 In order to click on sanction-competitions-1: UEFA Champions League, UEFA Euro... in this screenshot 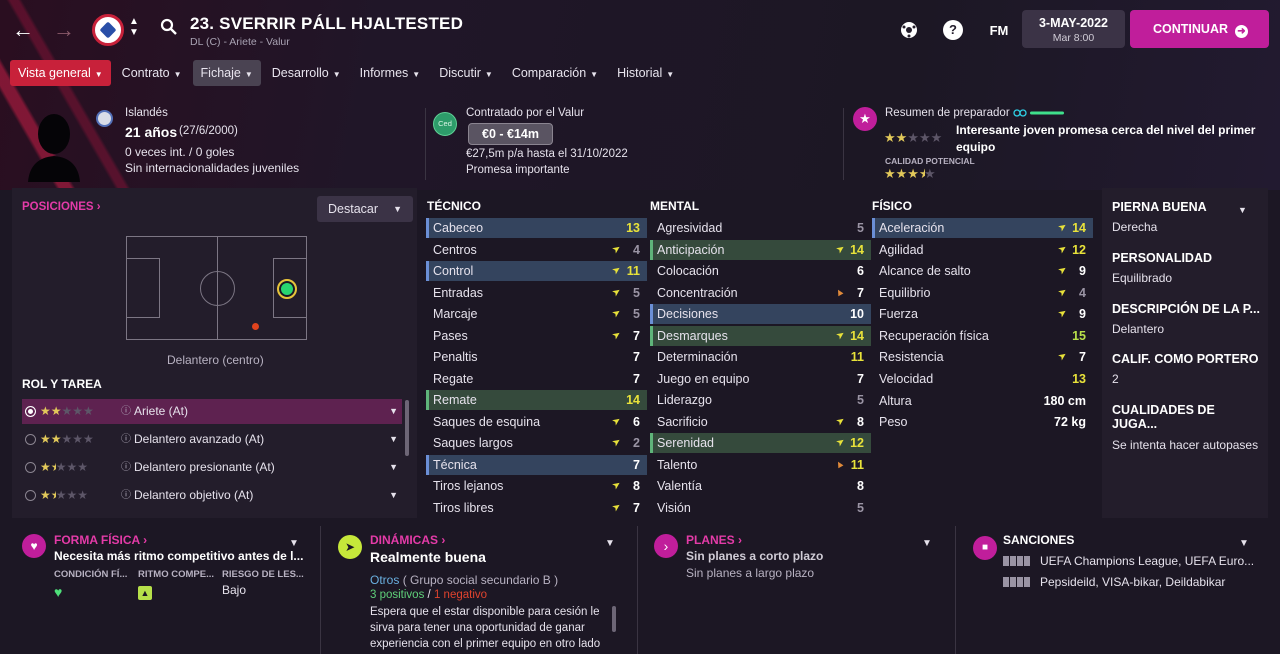, I will do `click(1147, 561)`.